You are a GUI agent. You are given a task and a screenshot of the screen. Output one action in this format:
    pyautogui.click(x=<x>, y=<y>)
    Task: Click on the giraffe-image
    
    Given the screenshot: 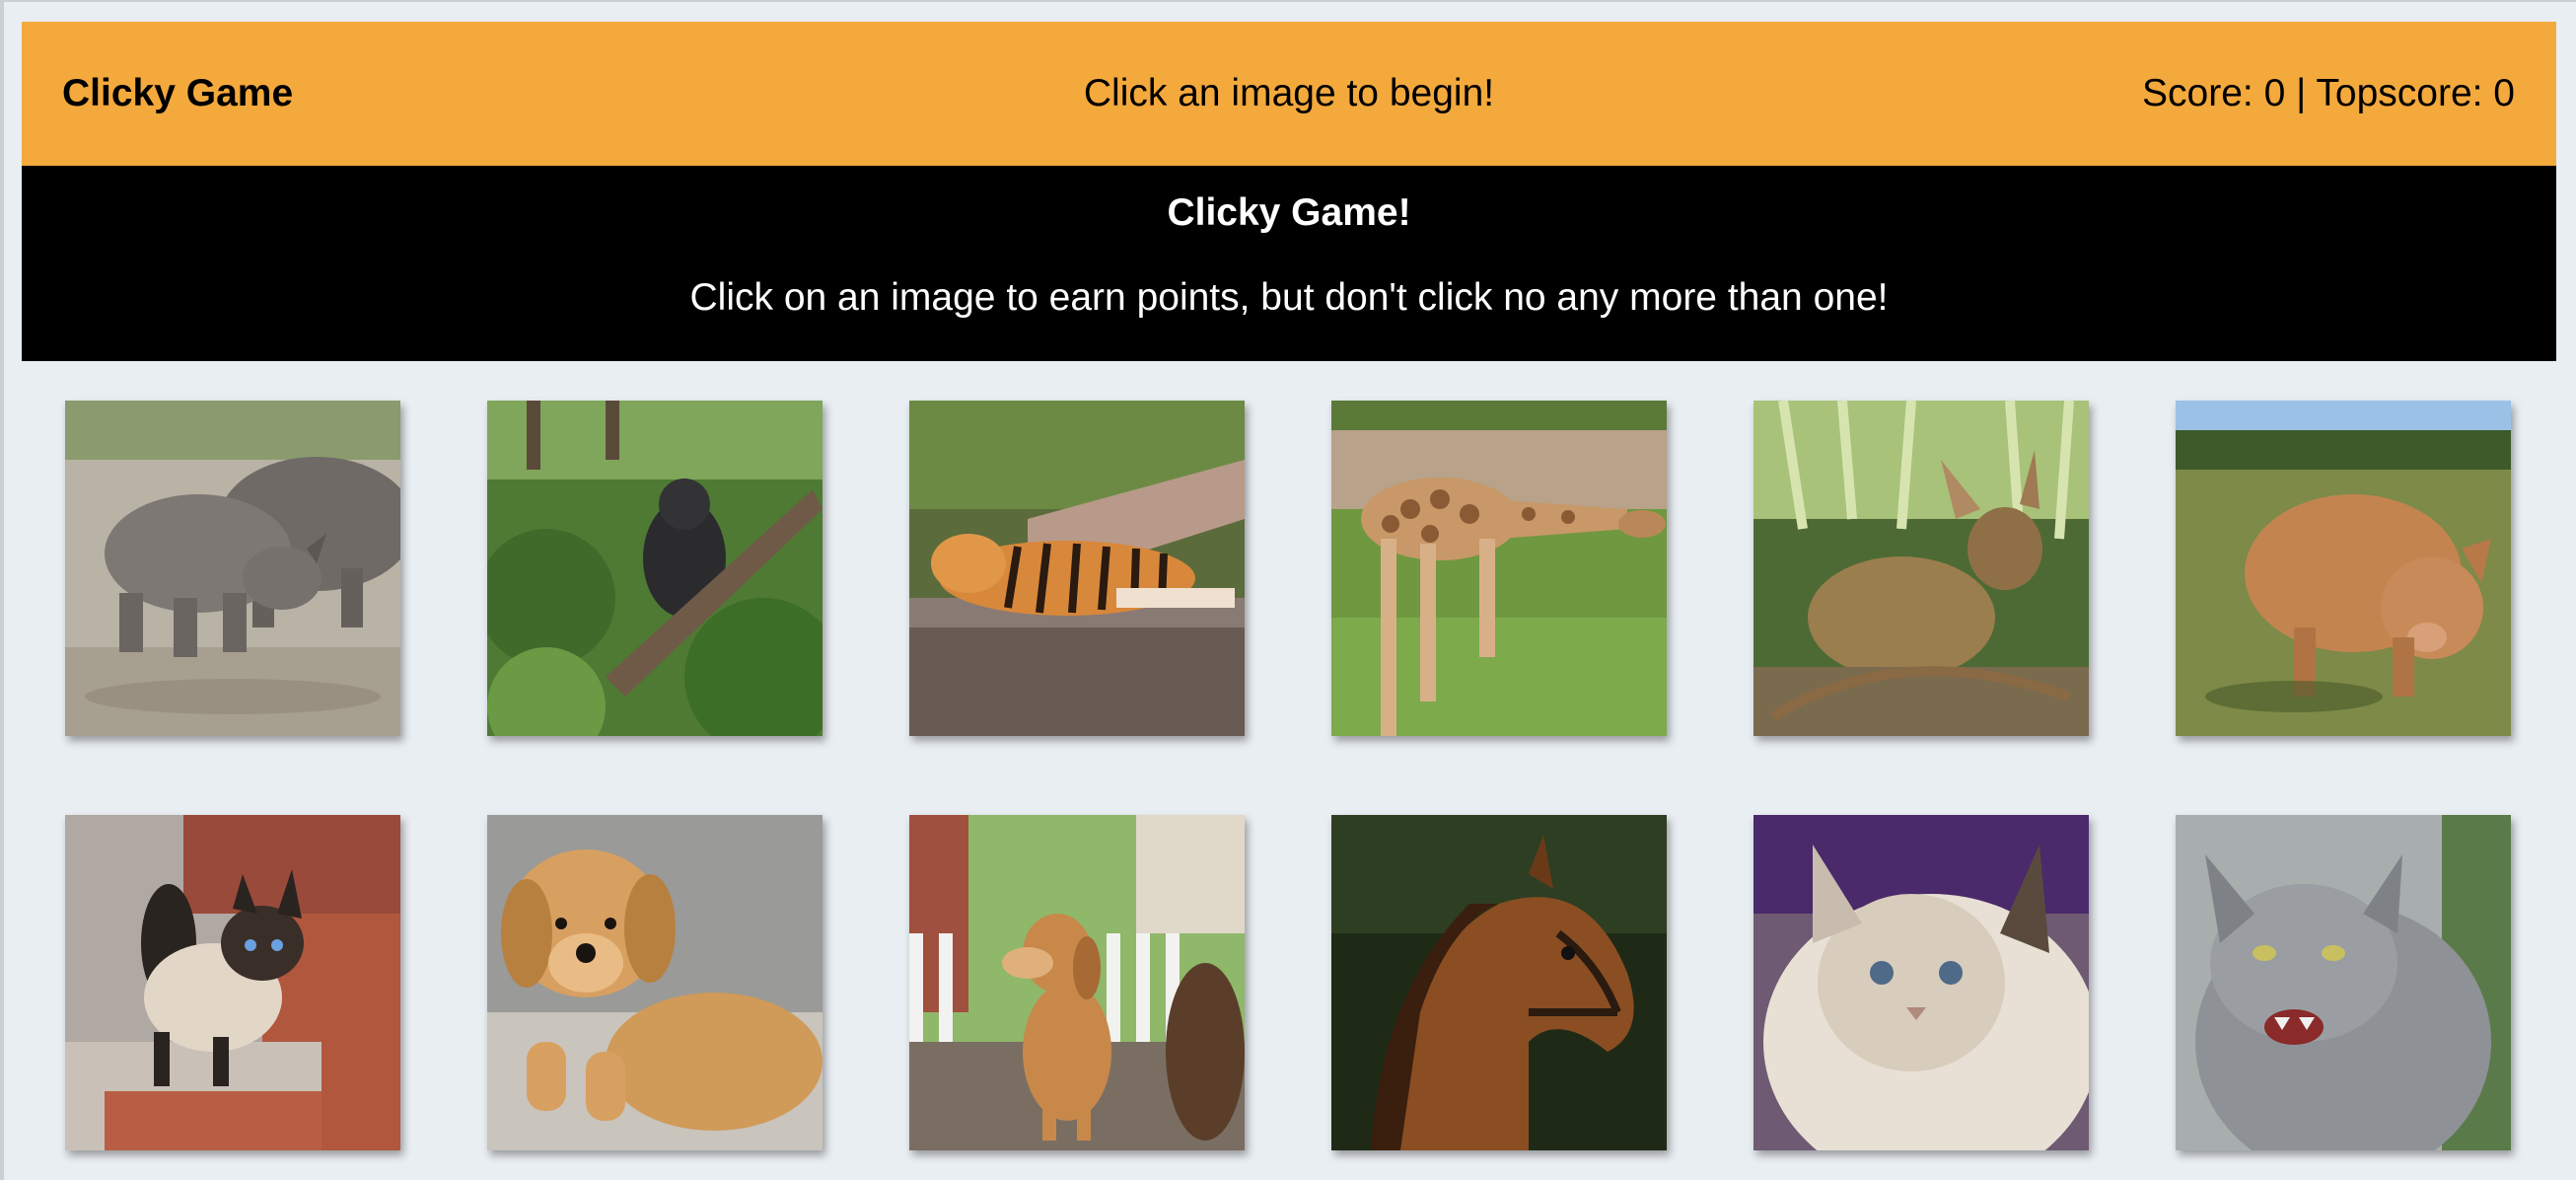 What is the action you would take?
    pyautogui.click(x=1499, y=568)
    